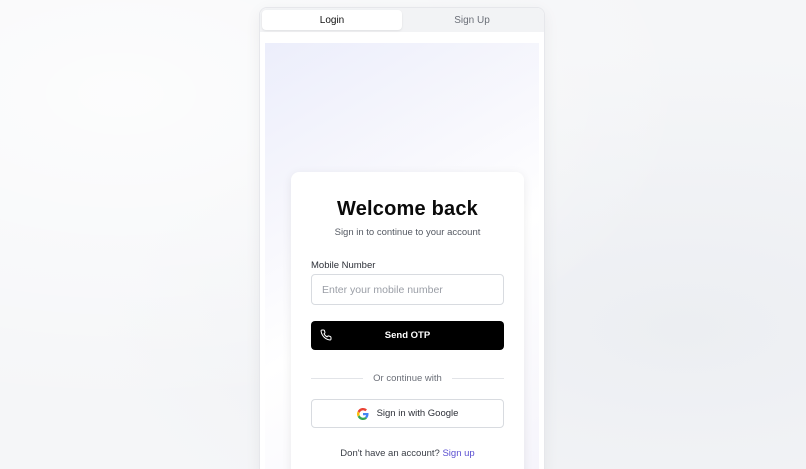  Describe the element at coordinates (472, 20) in the screenshot. I see `tab-sign-up: Sign Up` at that location.